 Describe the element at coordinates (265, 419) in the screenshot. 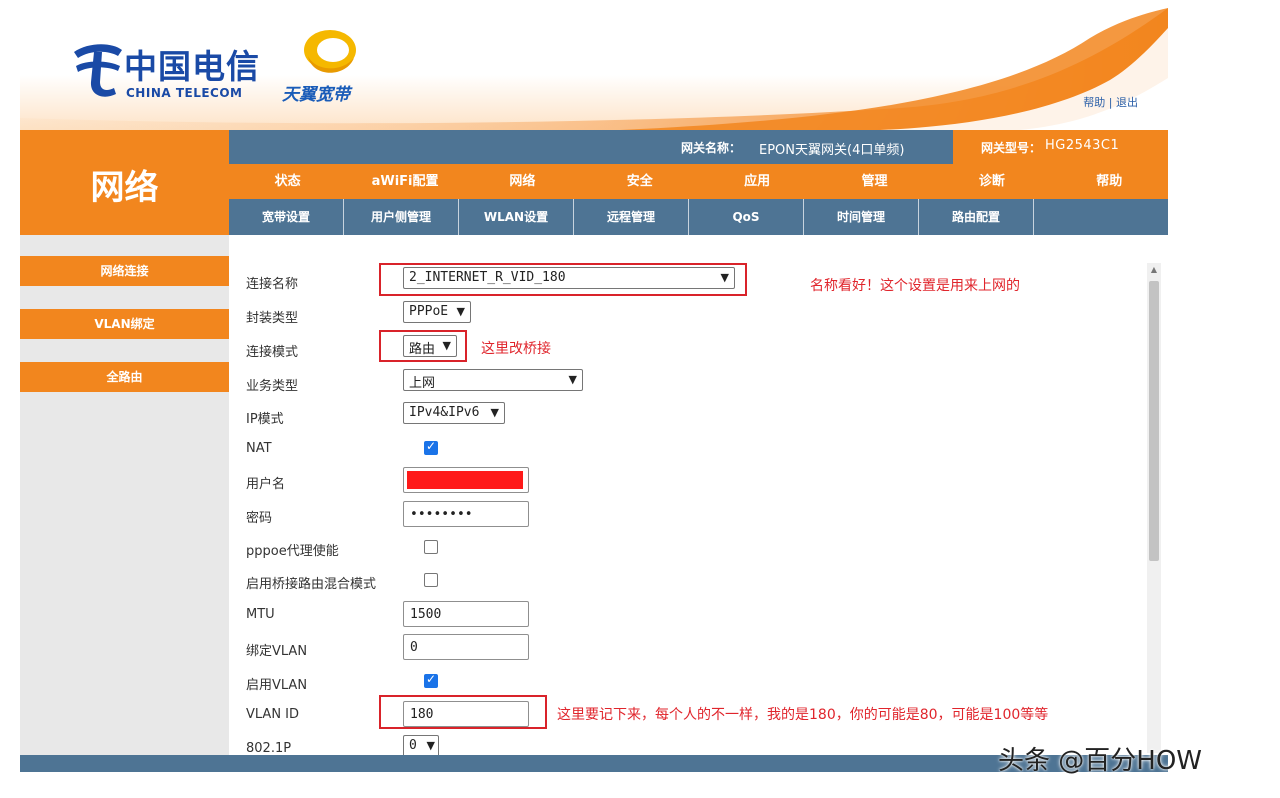

I see `ip-mode-label: IP模式` at that location.